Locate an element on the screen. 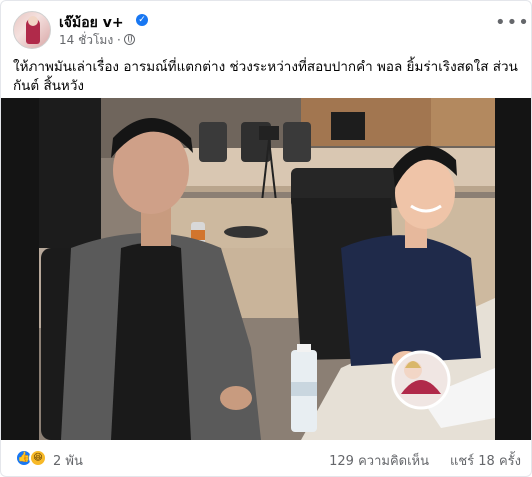 The width and height of the screenshot is (532, 477). avatar-head is located at coordinates (33, 21).